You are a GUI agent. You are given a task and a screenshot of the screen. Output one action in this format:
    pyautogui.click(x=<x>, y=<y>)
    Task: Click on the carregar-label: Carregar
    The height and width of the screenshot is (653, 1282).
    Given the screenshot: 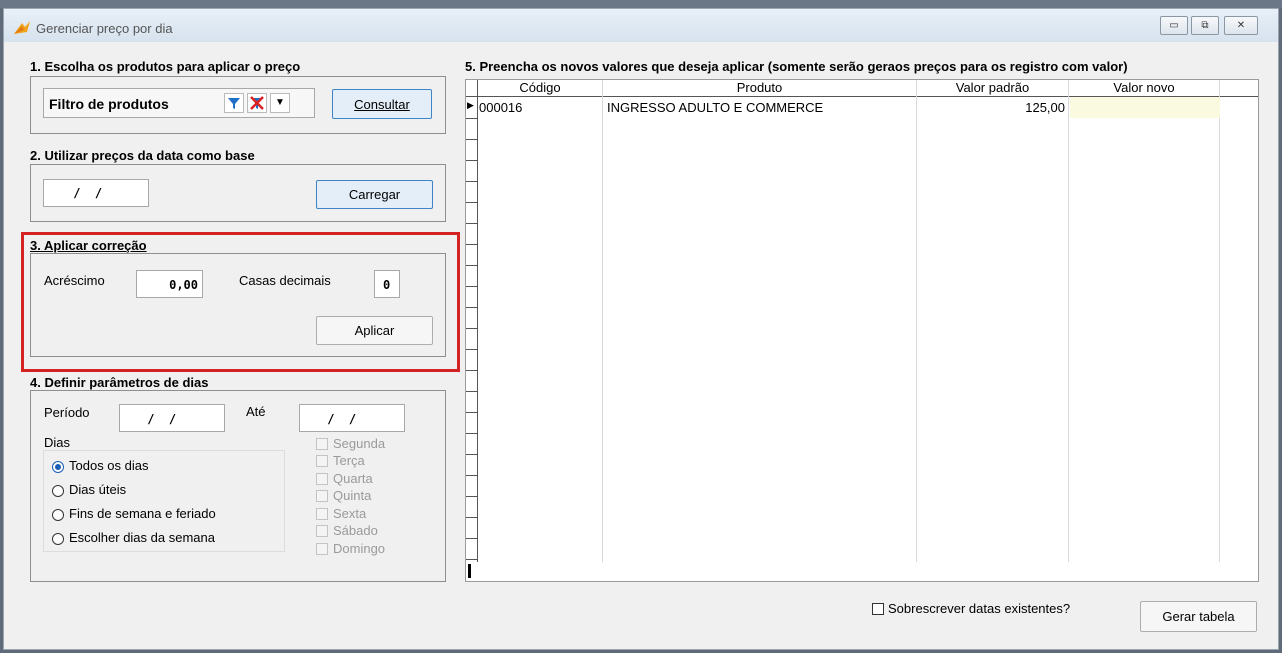 What is the action you would take?
    pyautogui.click(x=374, y=194)
    